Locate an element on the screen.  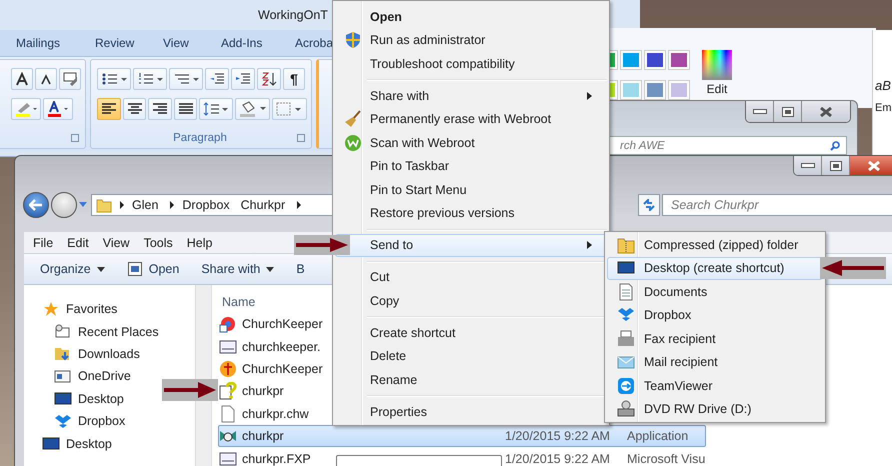
file-name: churkpr.FXP is located at coordinates (276, 459).